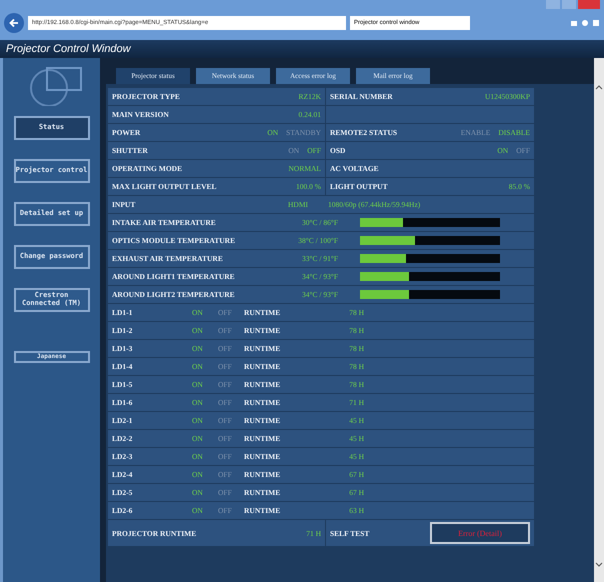 The width and height of the screenshot is (604, 582). Describe the element at coordinates (68, 49) in the screenshot. I see `window-title: Projector Control Window` at that location.